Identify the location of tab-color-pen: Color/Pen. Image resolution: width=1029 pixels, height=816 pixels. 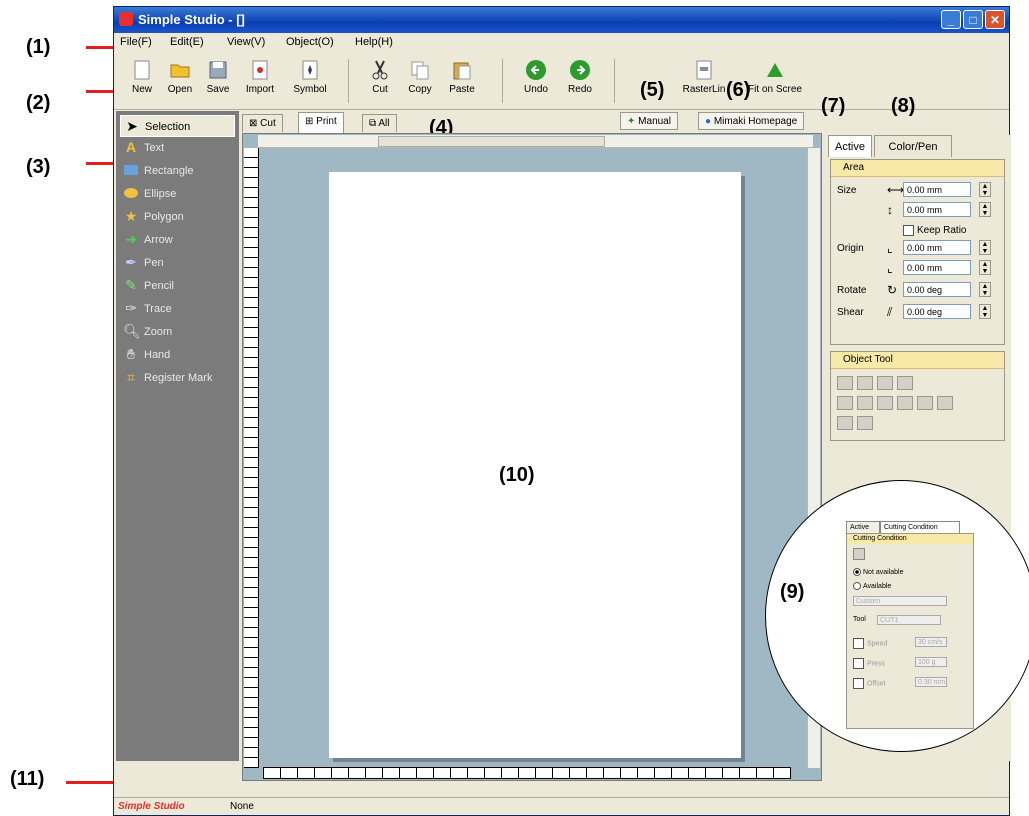
(913, 146).